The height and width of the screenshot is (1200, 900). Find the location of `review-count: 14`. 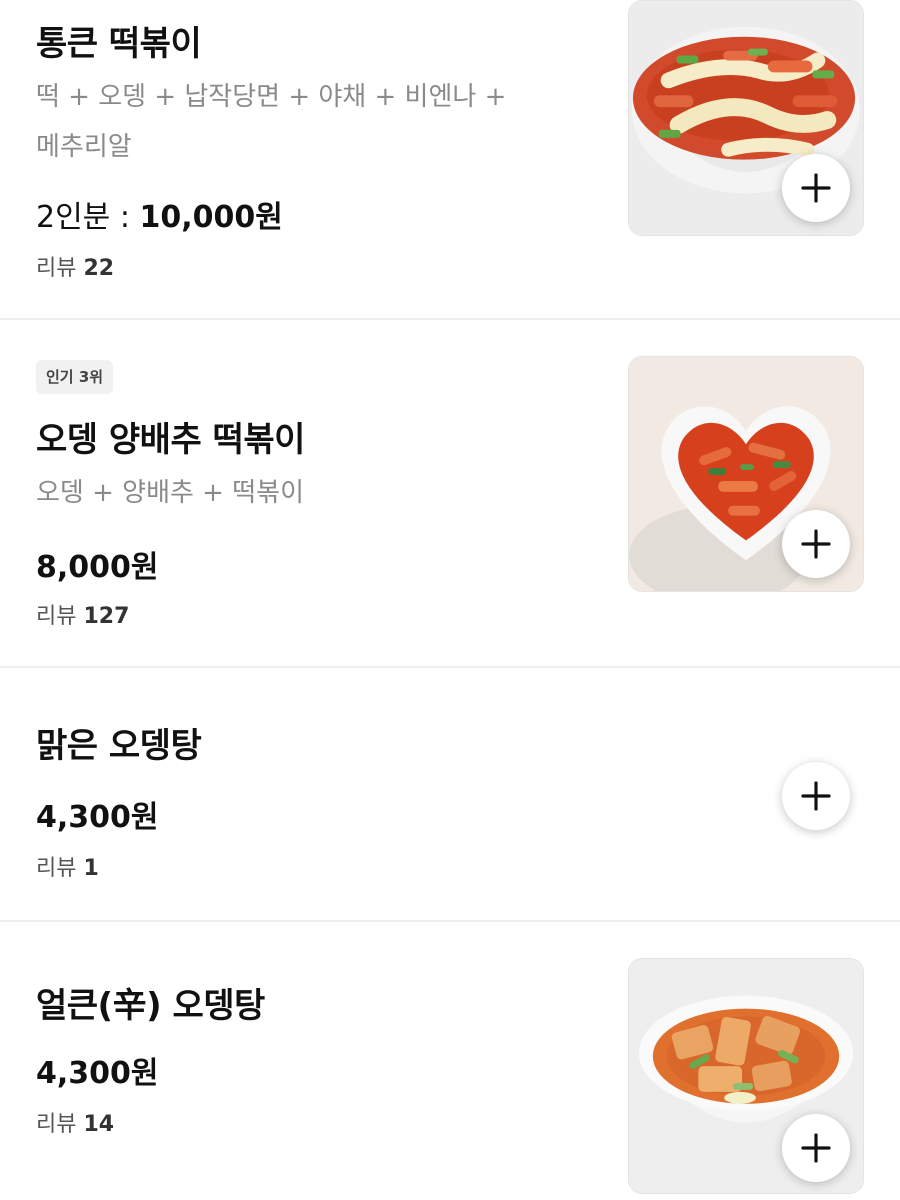

review-count: 14 is located at coordinates (99, 1124).